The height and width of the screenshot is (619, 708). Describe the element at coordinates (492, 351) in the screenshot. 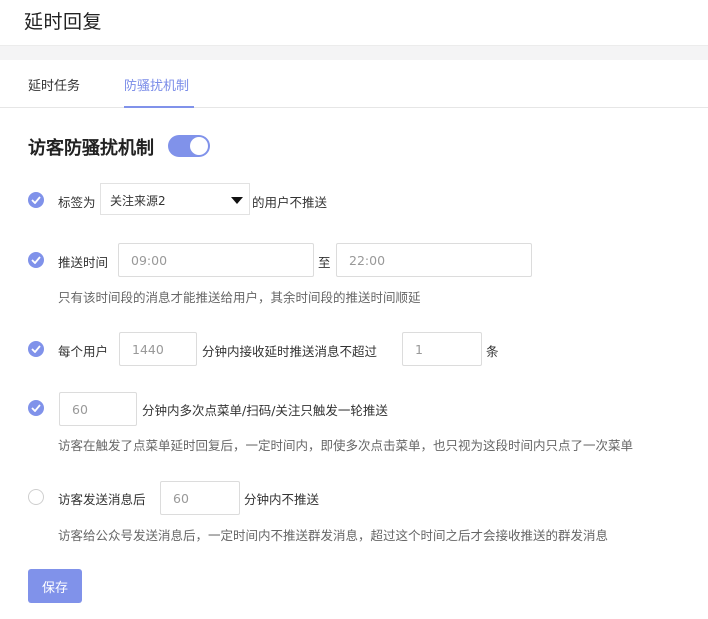

I see `per-user-unit: 条` at that location.